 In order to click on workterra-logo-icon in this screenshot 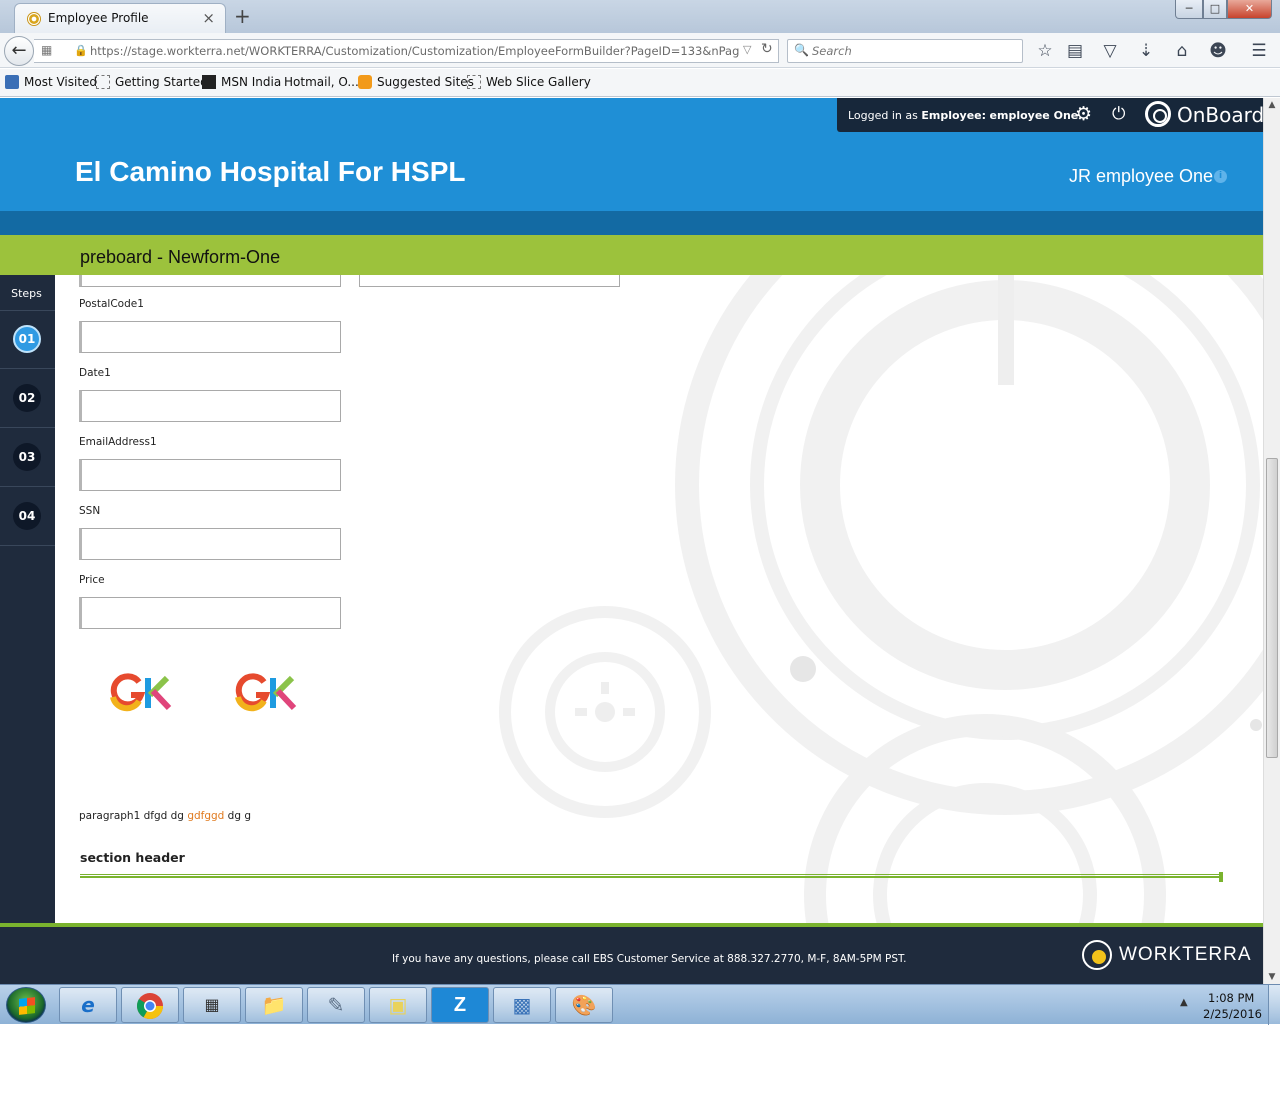, I will do `click(1097, 955)`.